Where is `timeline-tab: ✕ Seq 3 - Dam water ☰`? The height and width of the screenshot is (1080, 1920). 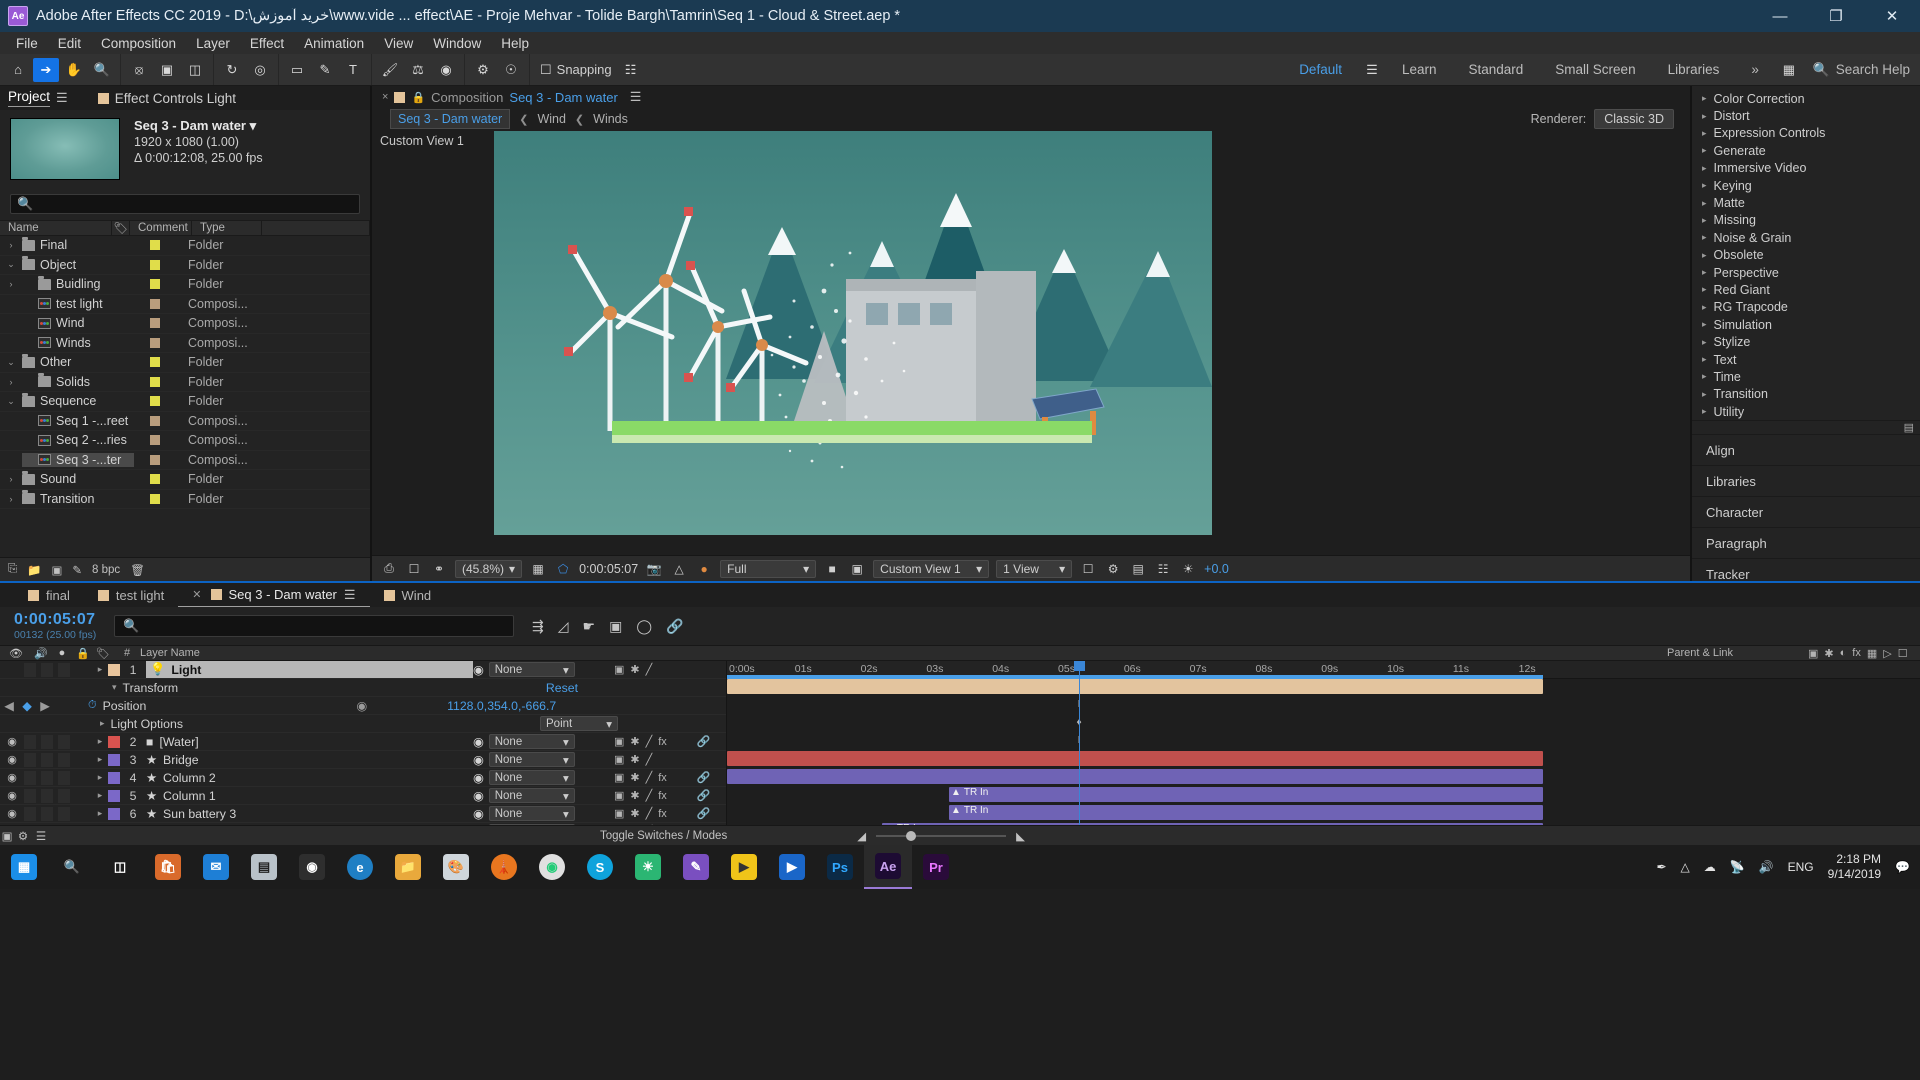 timeline-tab: ✕ Seq 3 - Dam water ☰ is located at coordinates (274, 595).